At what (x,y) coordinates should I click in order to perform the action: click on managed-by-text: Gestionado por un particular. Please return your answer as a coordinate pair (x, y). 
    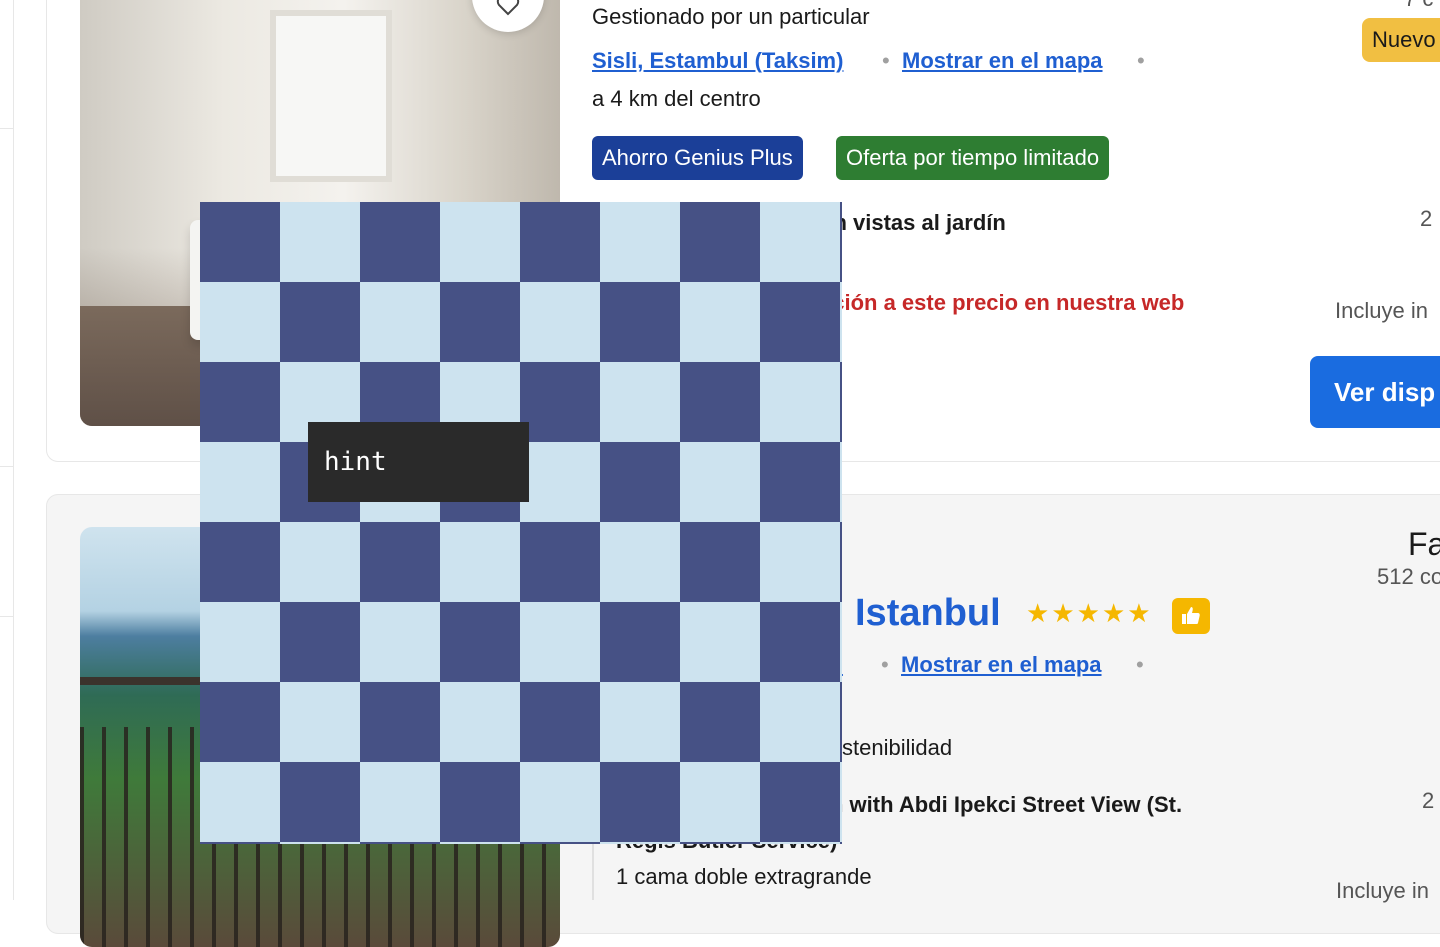
    Looking at the image, I should click on (731, 16).